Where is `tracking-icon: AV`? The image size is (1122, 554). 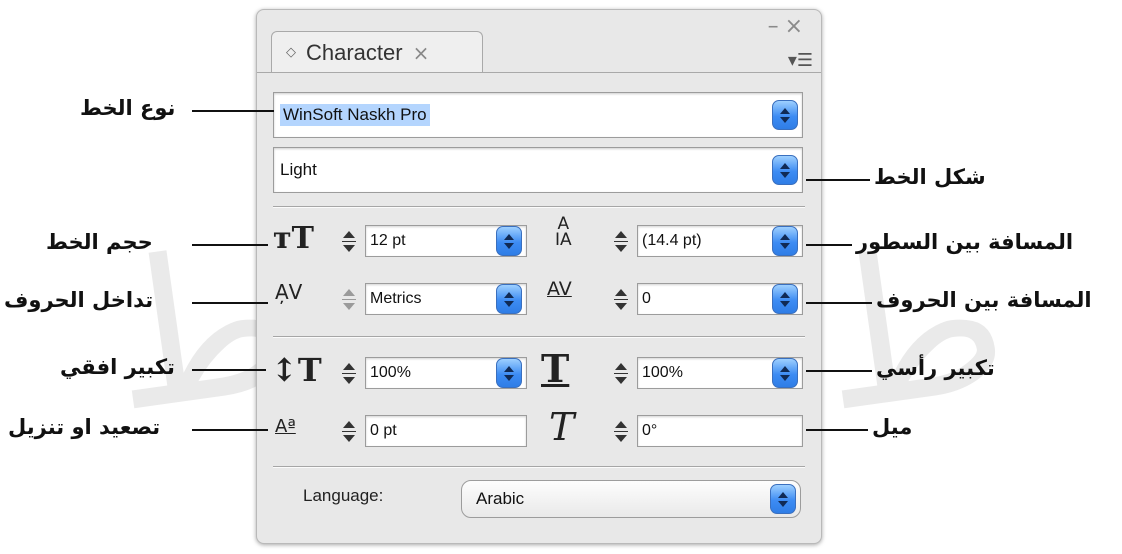 tracking-icon: AV is located at coordinates (559, 289).